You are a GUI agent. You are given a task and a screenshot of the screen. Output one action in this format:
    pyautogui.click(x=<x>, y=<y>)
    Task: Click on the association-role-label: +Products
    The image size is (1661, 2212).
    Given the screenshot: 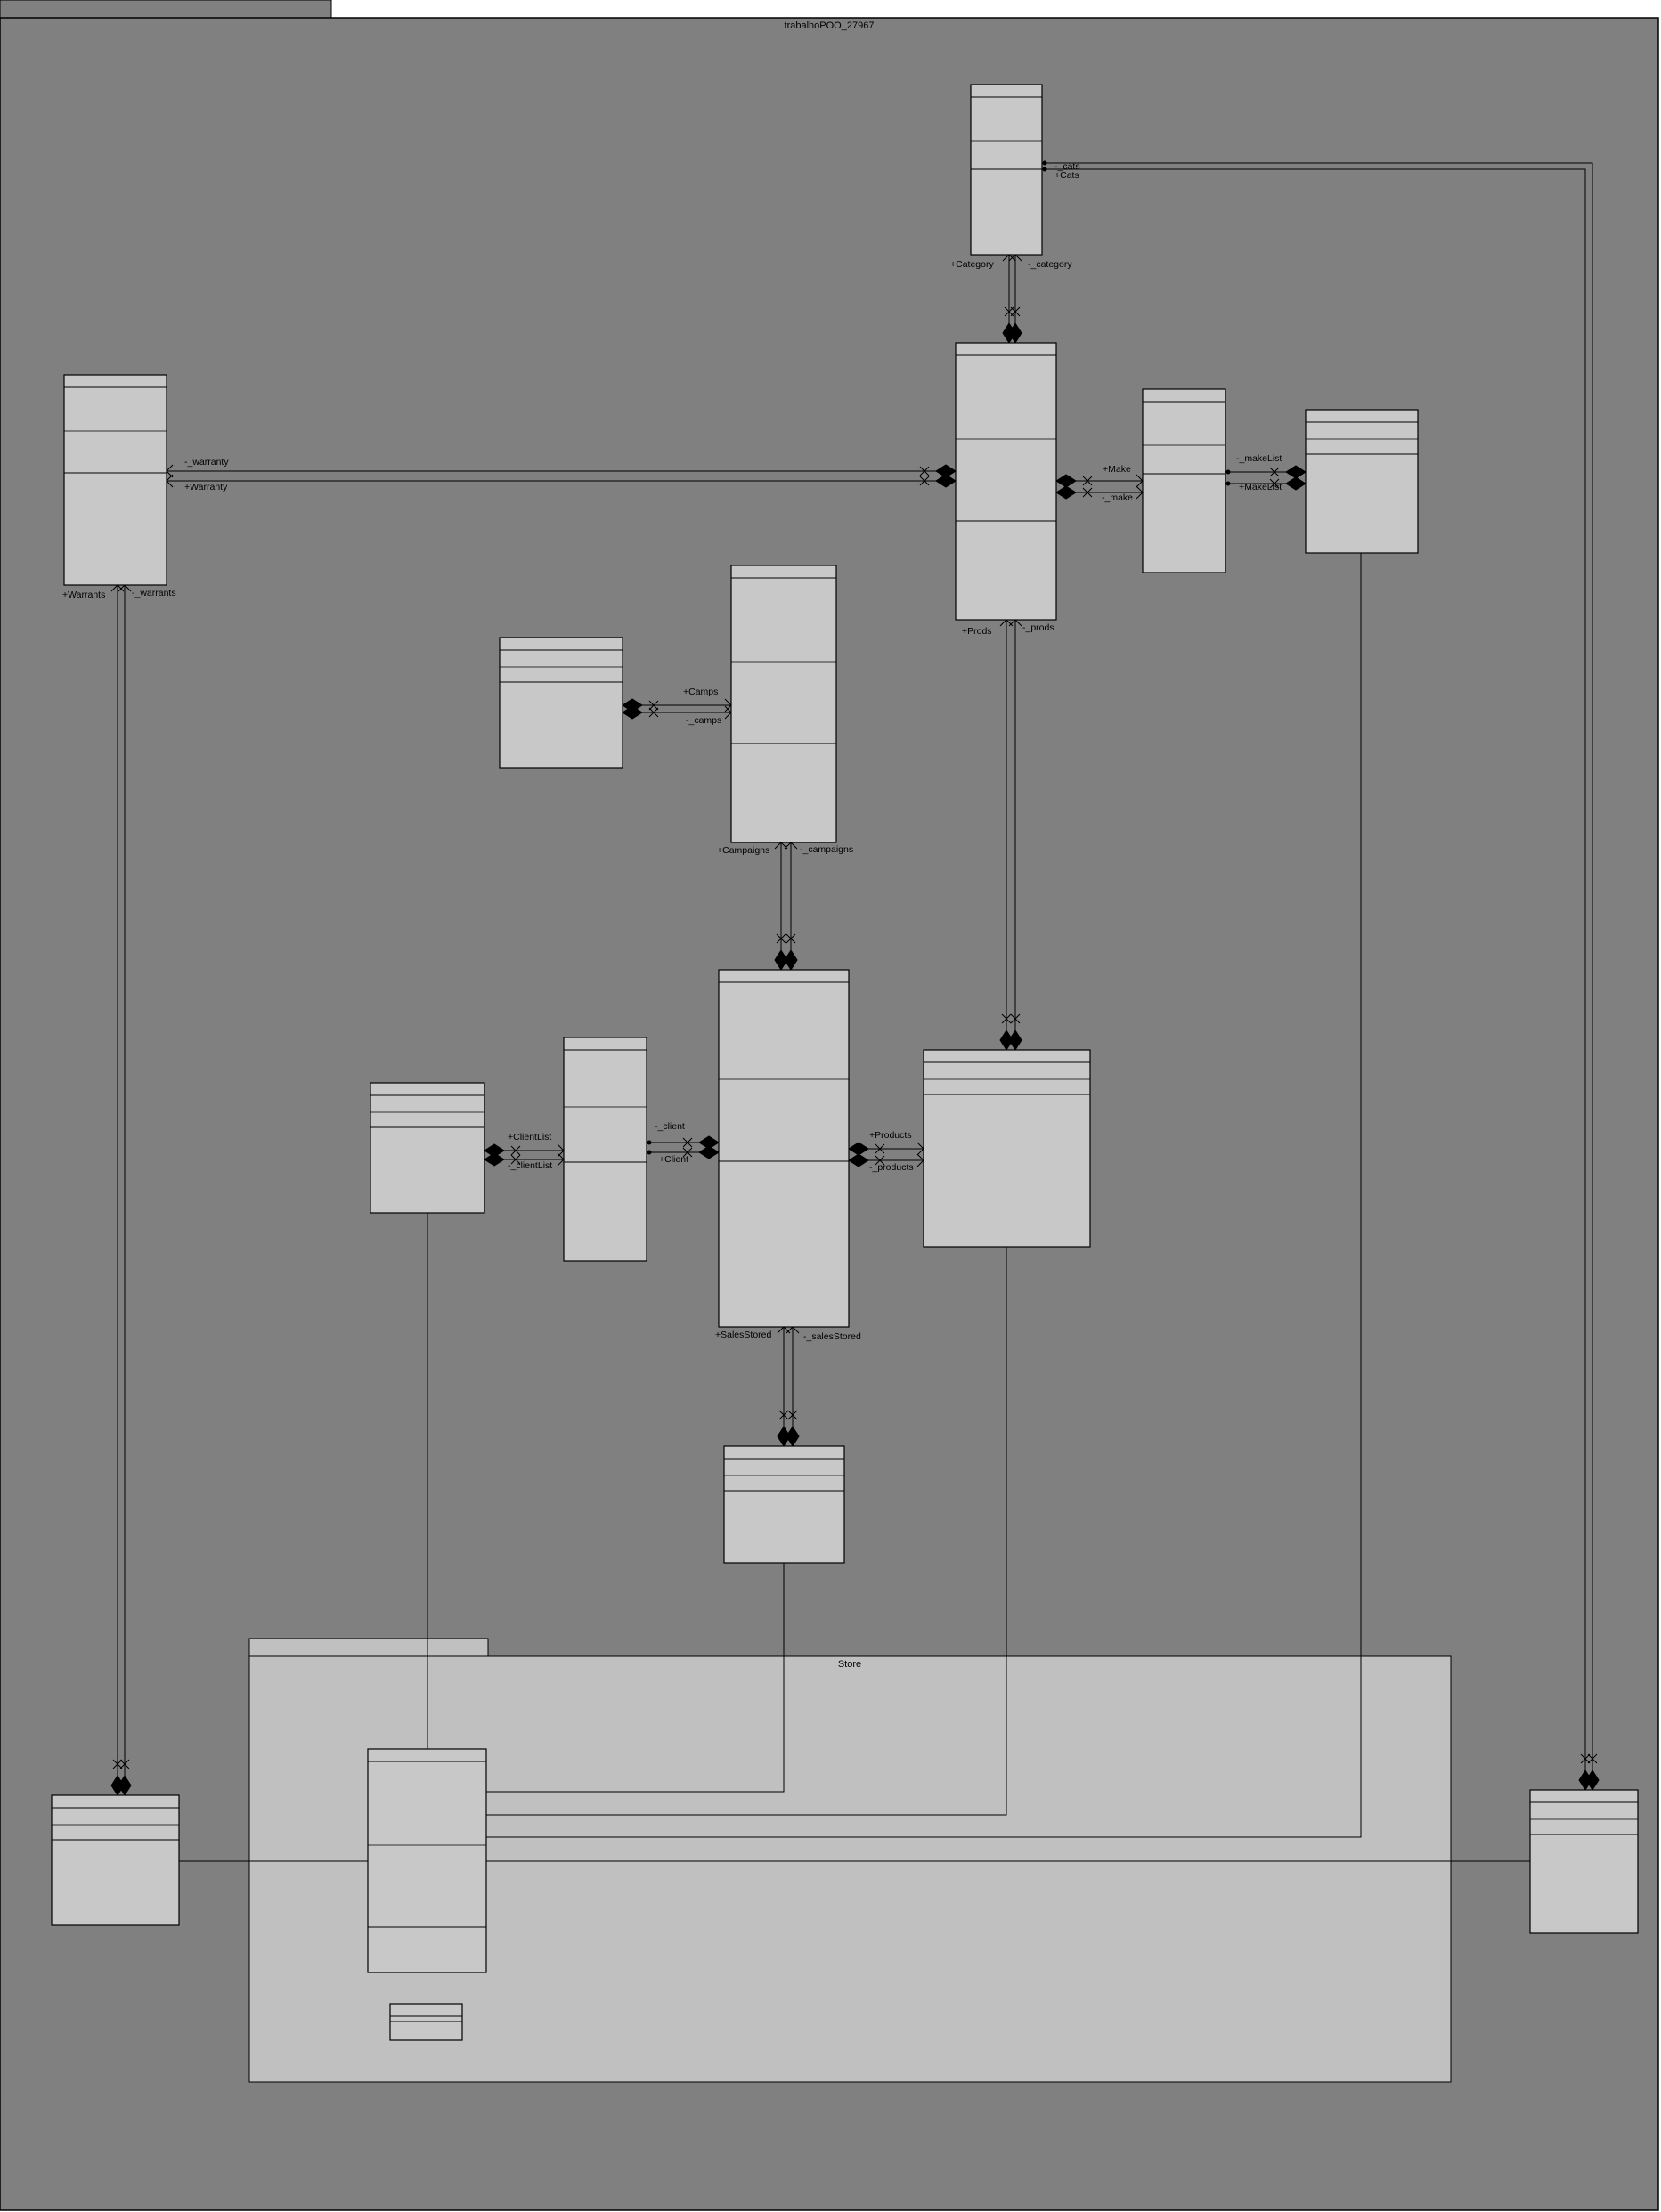 What is the action you would take?
    pyautogui.click(x=890, y=1135)
    